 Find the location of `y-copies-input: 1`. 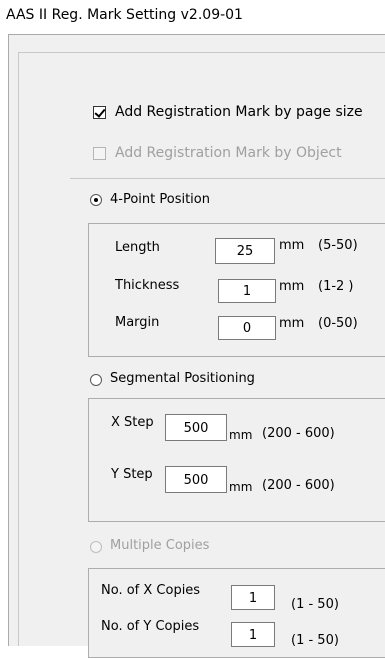

y-copies-input: 1 is located at coordinates (253, 634).